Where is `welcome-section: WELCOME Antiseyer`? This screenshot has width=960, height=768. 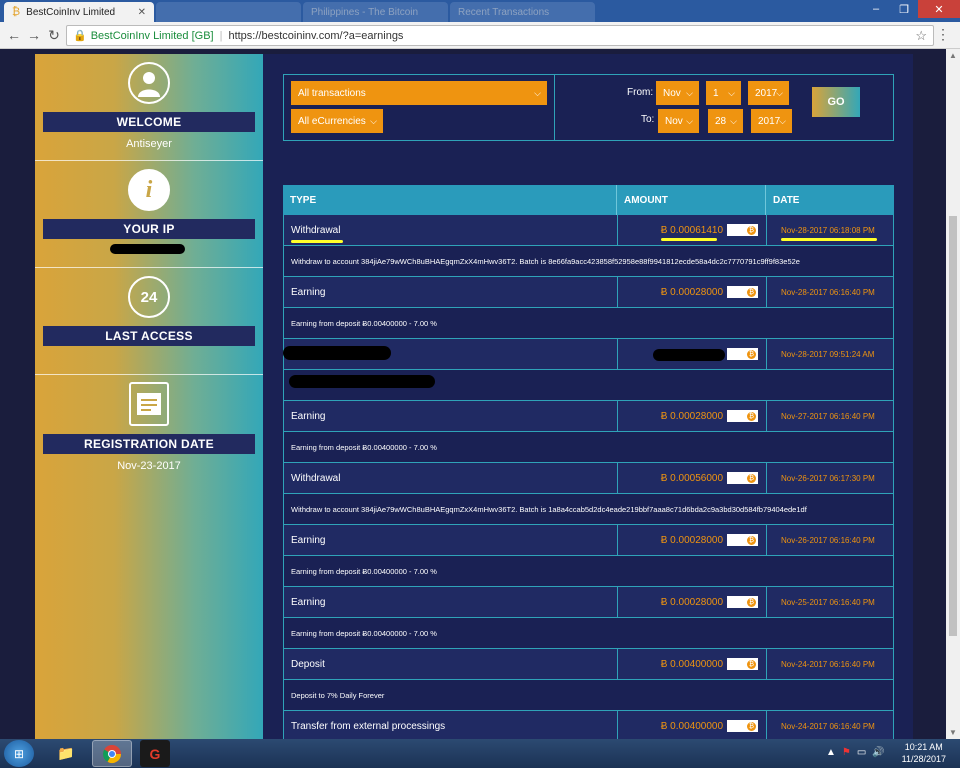
welcome-section: WELCOME Antiseyer is located at coordinates (149, 106).